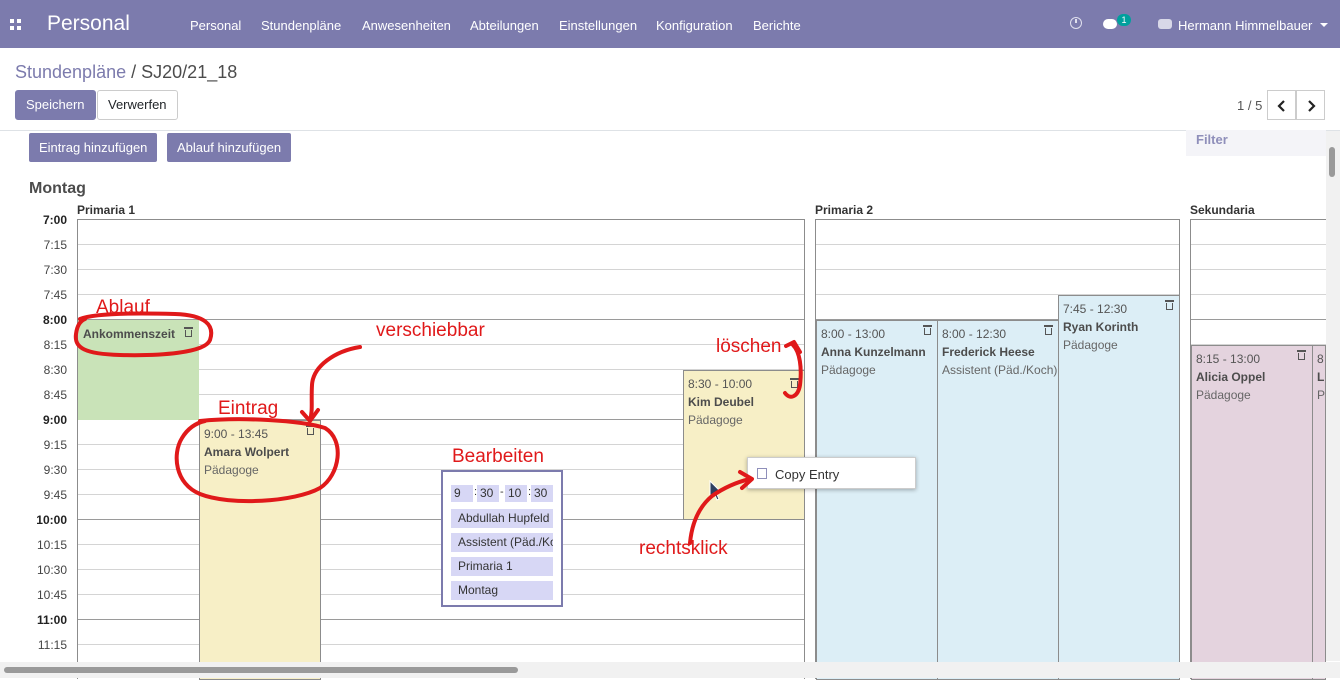 This screenshot has width=1340, height=680. I want to click on filter-label: Filter, so click(1212, 139).